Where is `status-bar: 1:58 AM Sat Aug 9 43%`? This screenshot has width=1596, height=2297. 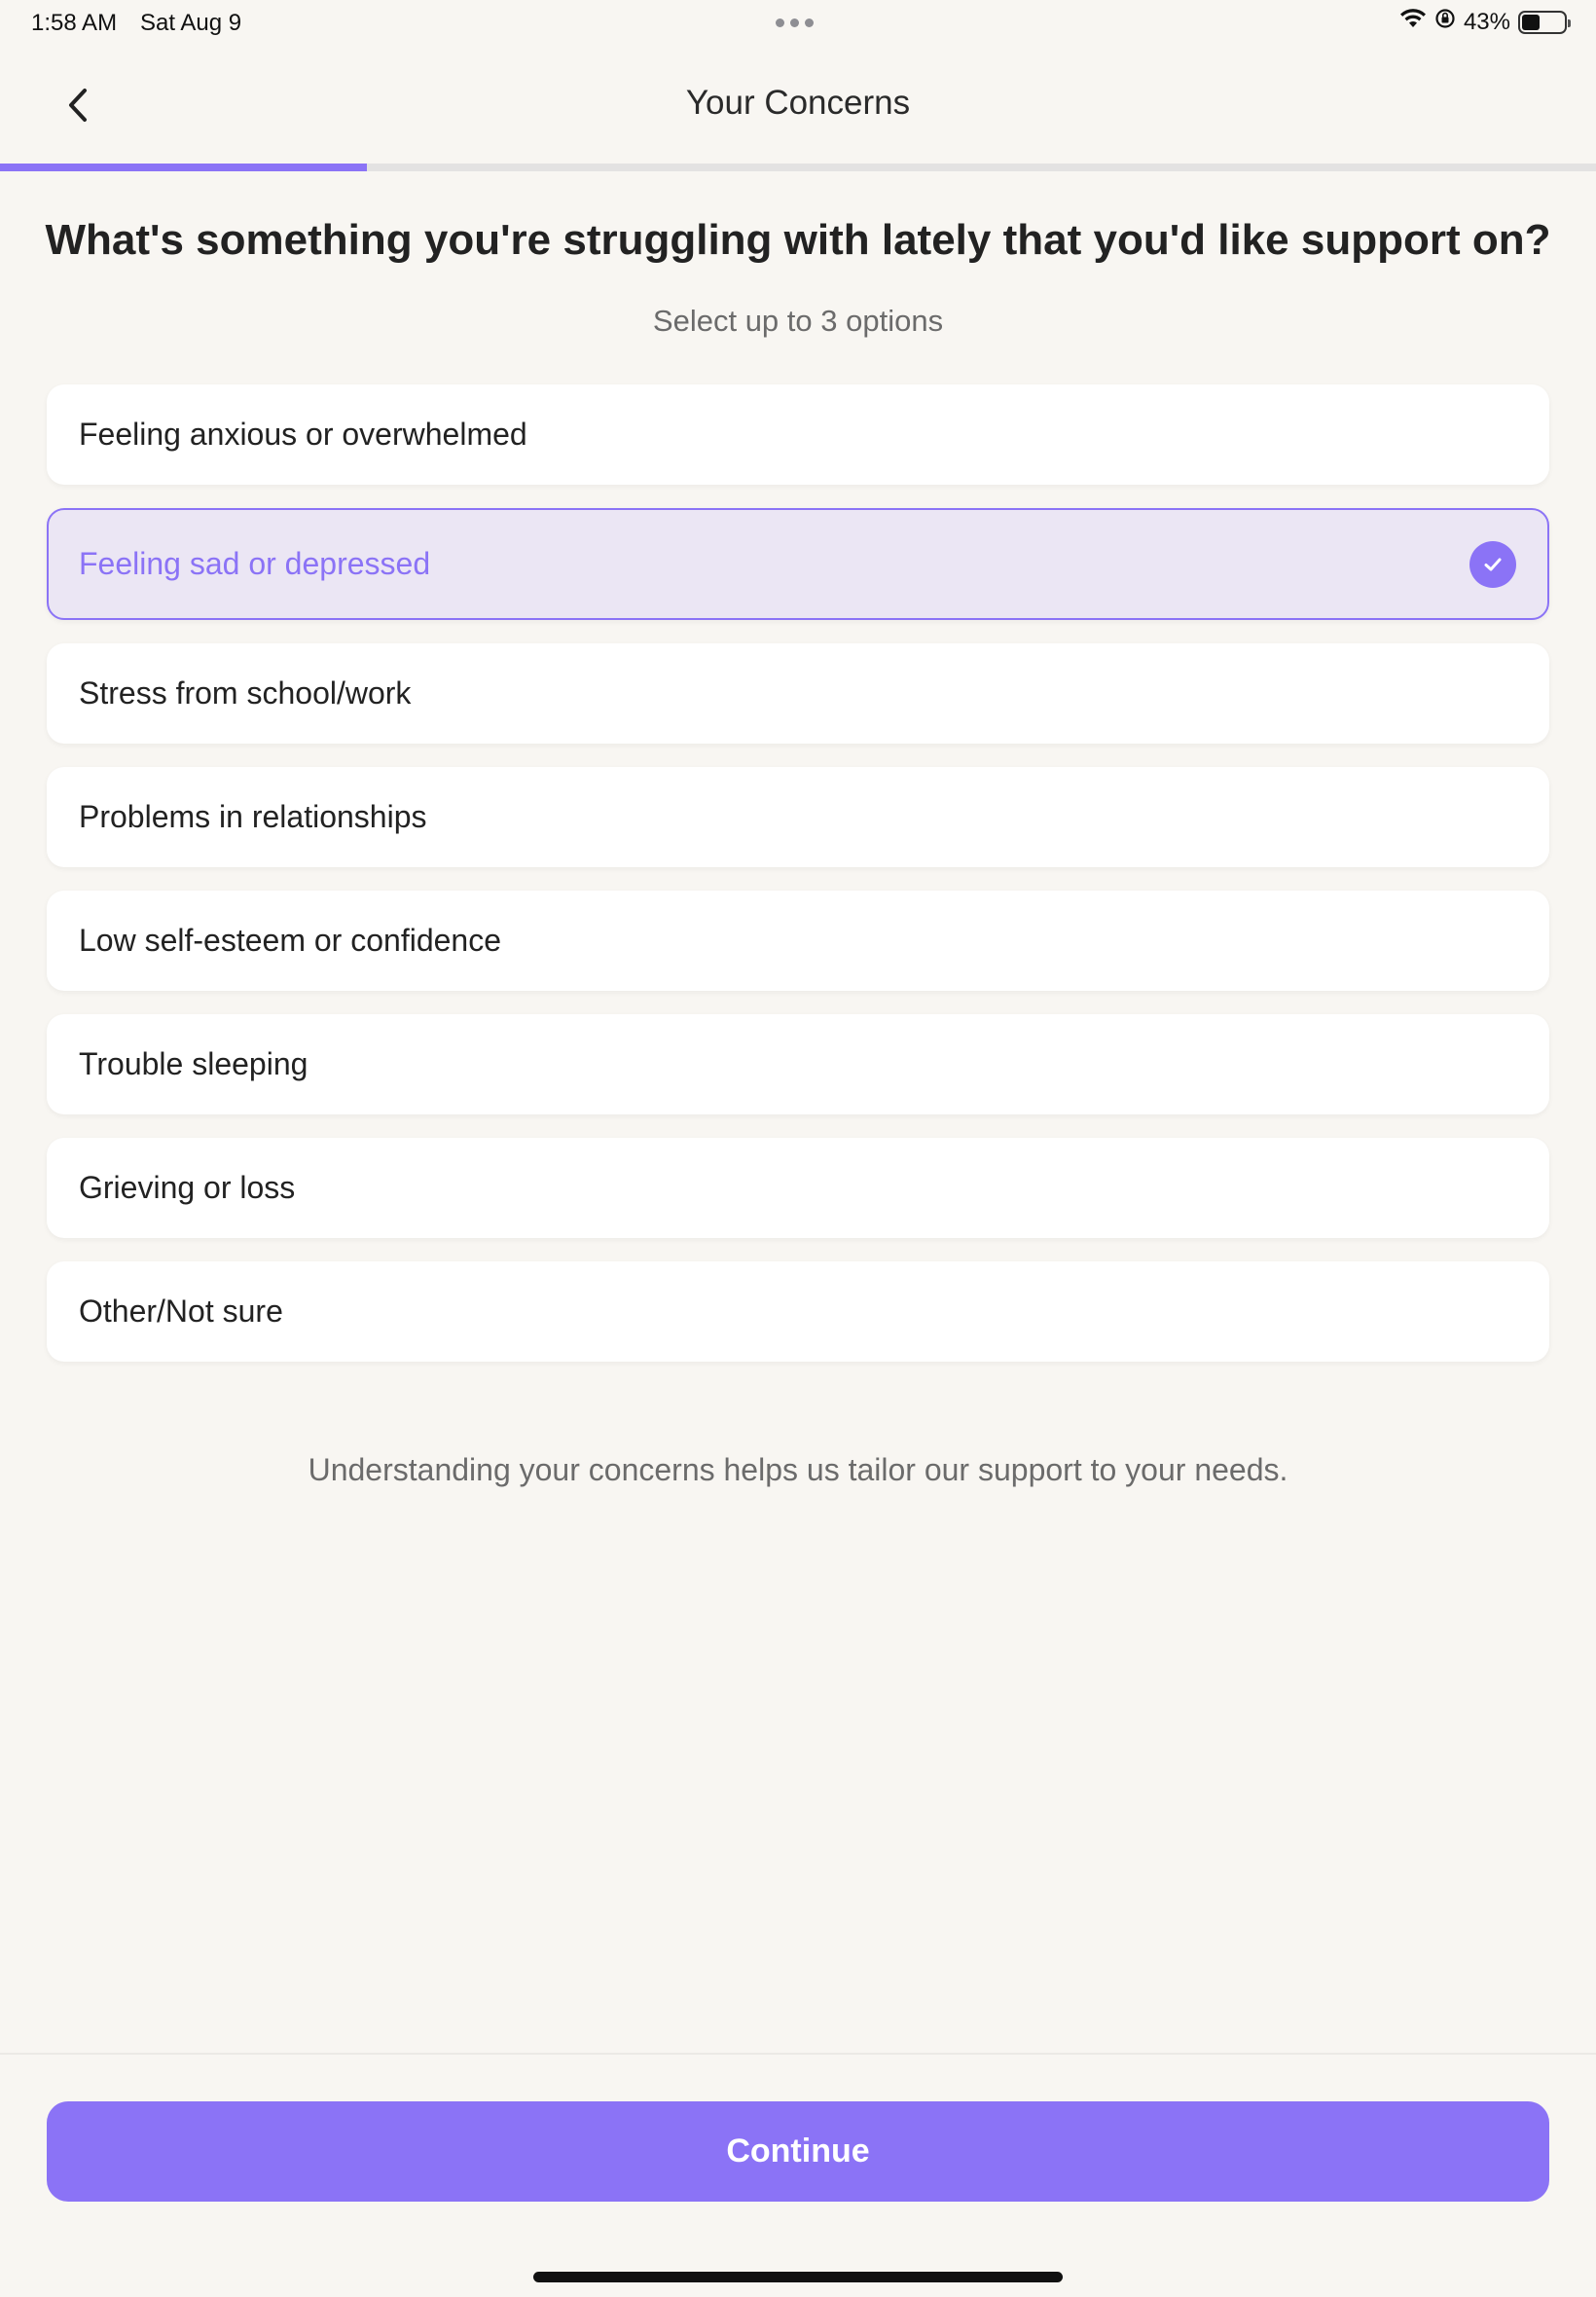 status-bar: 1:58 AM Sat Aug 9 43% is located at coordinates (798, 23).